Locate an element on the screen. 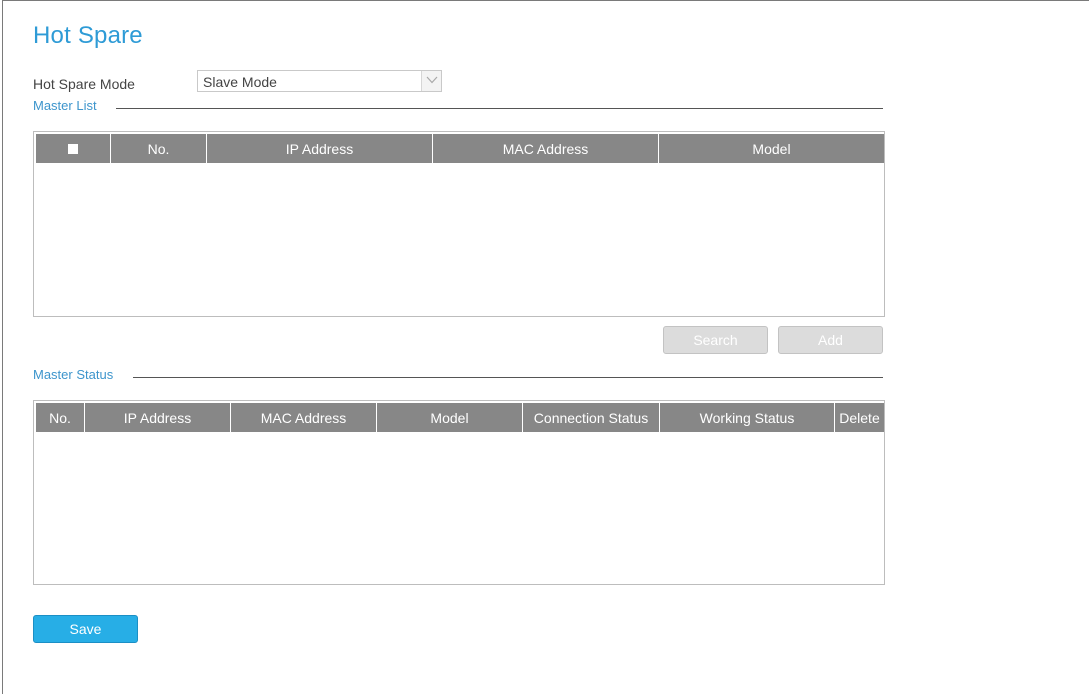  chevron-down-icon is located at coordinates (431, 81).